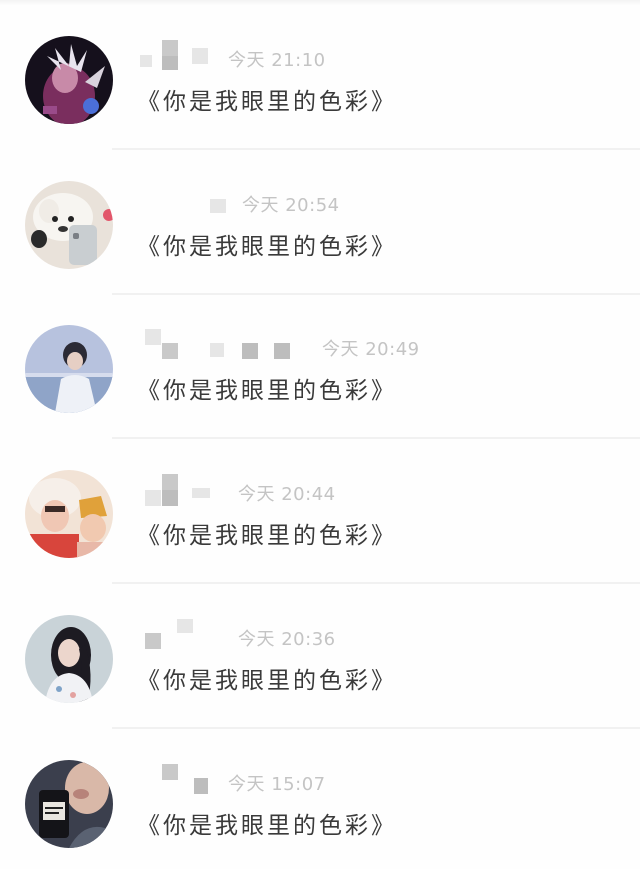 This screenshot has width=640, height=869. What do you see at coordinates (277, 60) in the screenshot?
I see `message-time: 今天 21:10` at bounding box center [277, 60].